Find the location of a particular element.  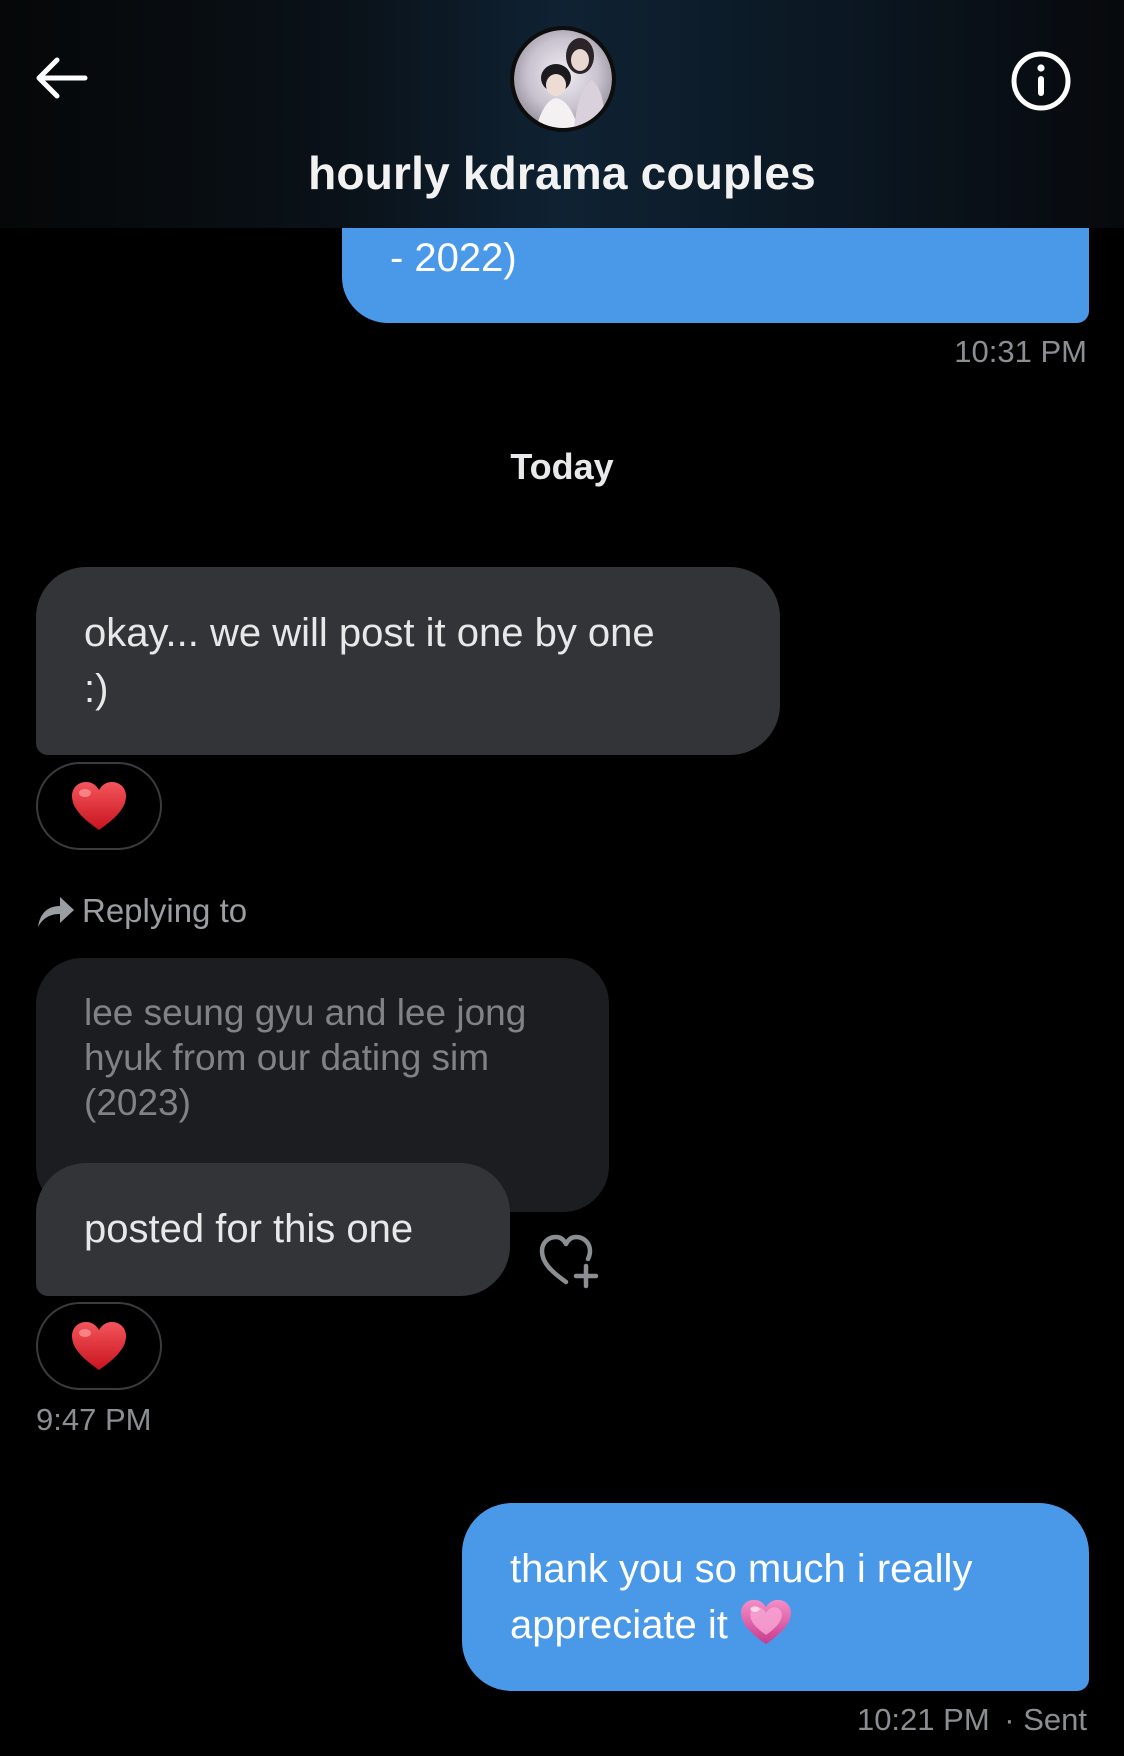

conversation-title: hourly kdrama couples is located at coordinates (562, 173).